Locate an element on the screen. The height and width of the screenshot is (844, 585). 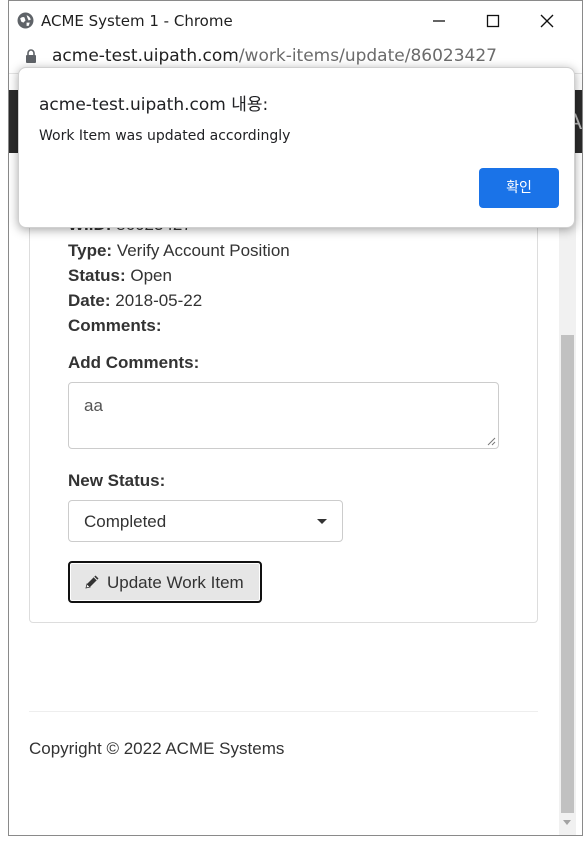
url-path: /work-items/update/86023427 is located at coordinates (367, 56).